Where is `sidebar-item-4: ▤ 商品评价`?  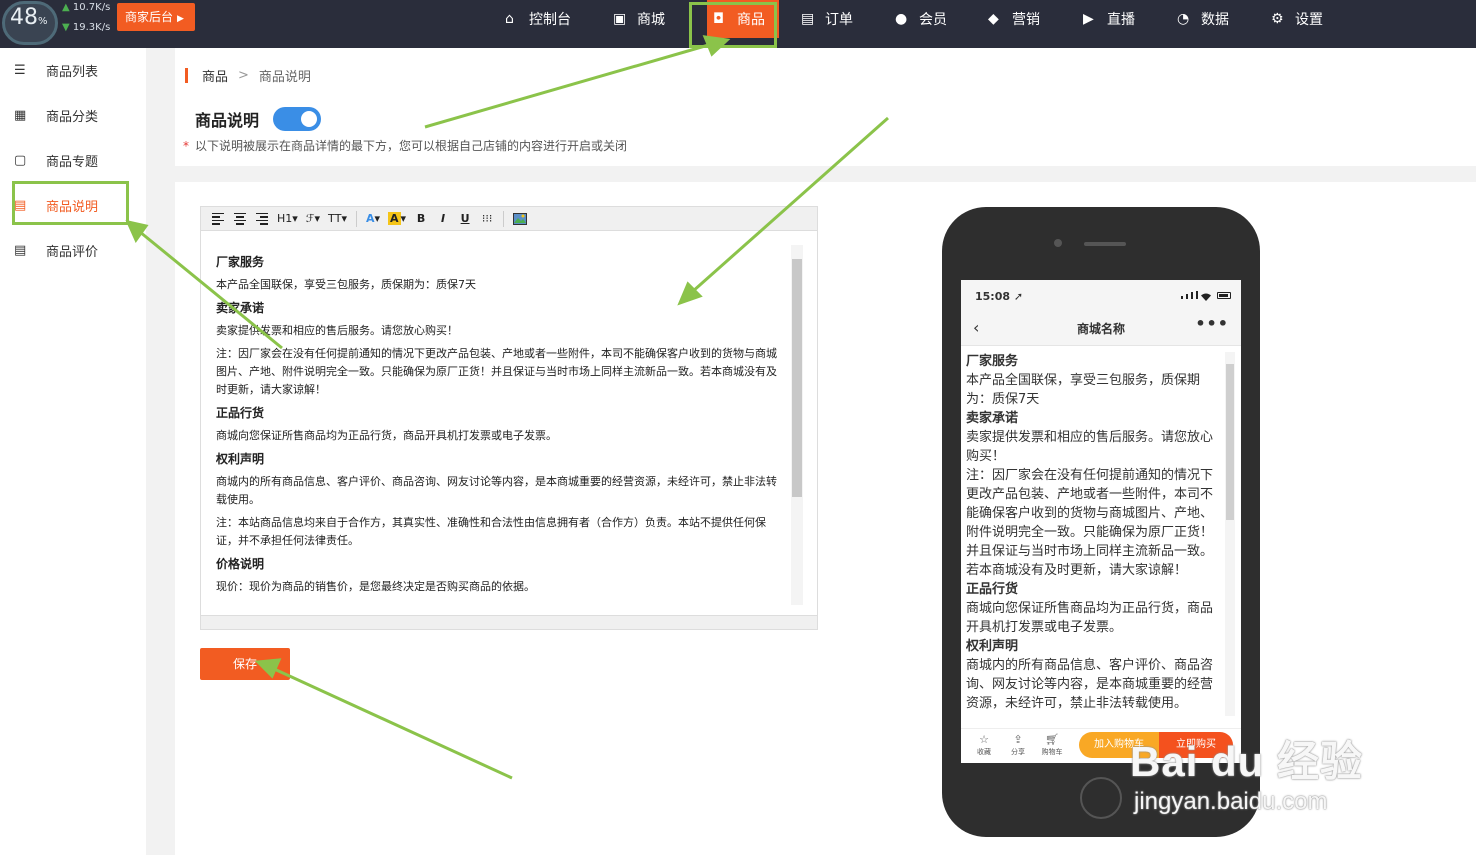
sidebar-item-4: ▤ 商品评价 is located at coordinates (74, 250).